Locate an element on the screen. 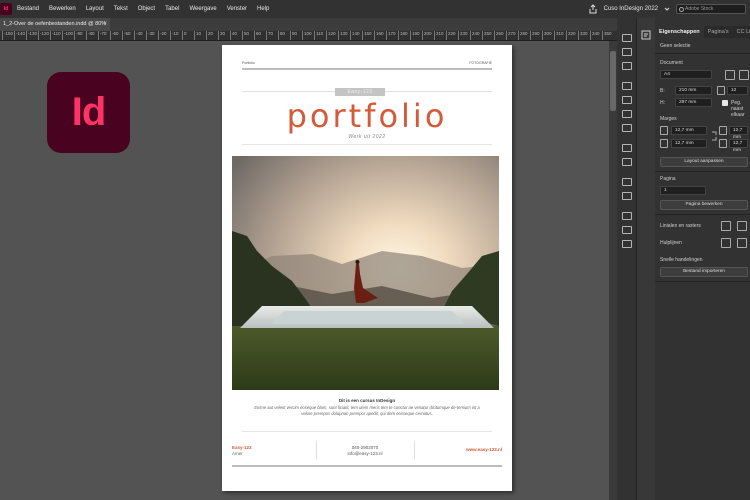 This screenshot has height=500, width=750. table-icon is located at coordinates (627, 230).